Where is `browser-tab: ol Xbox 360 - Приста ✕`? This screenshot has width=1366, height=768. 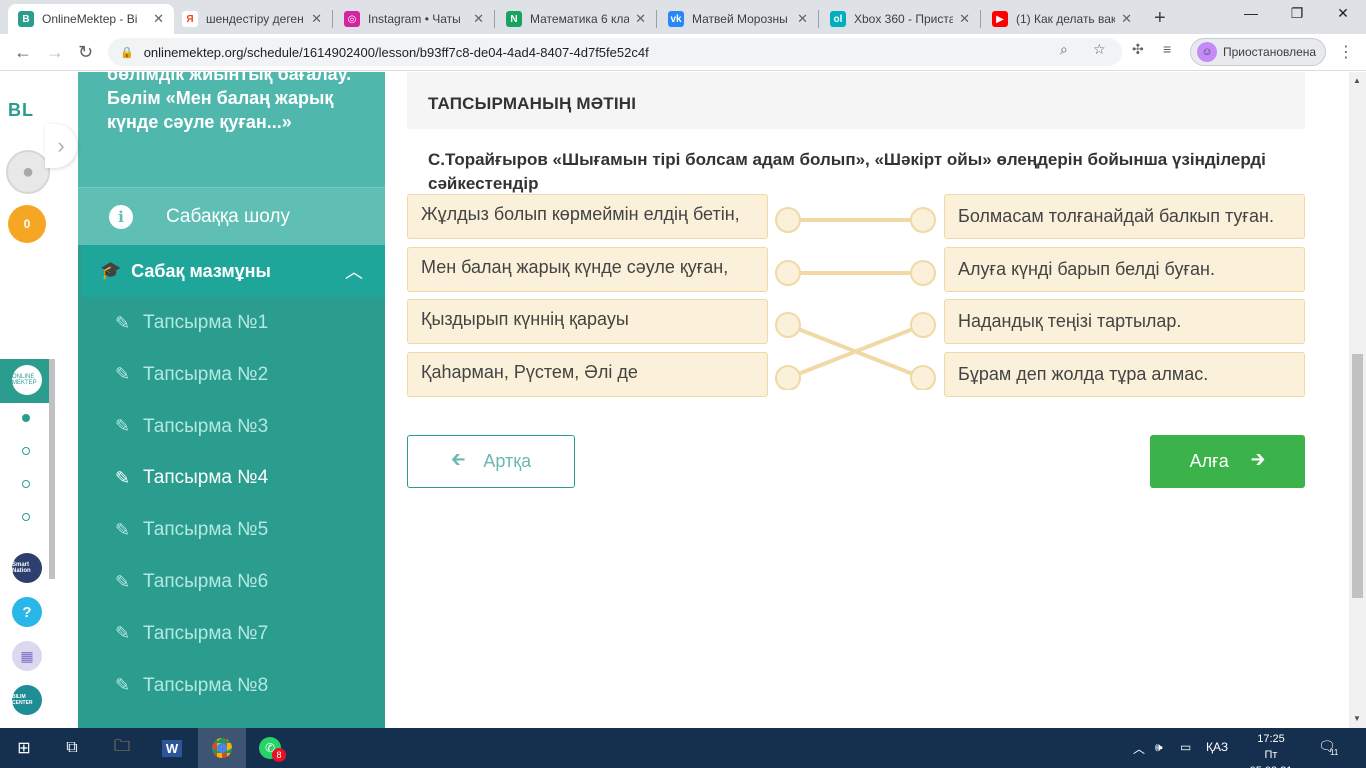 browser-tab: ol Xbox 360 - Приста ✕ is located at coordinates (900, 19).